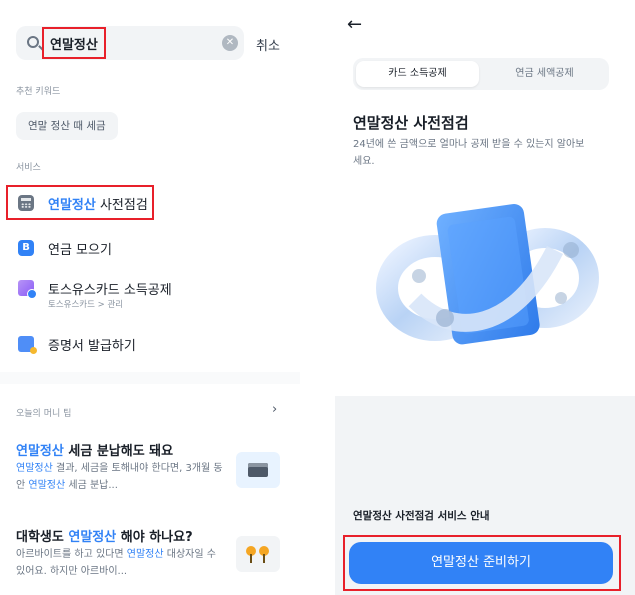  I want to click on service-item-certificate: 증명서 발급하기, so click(77, 344).